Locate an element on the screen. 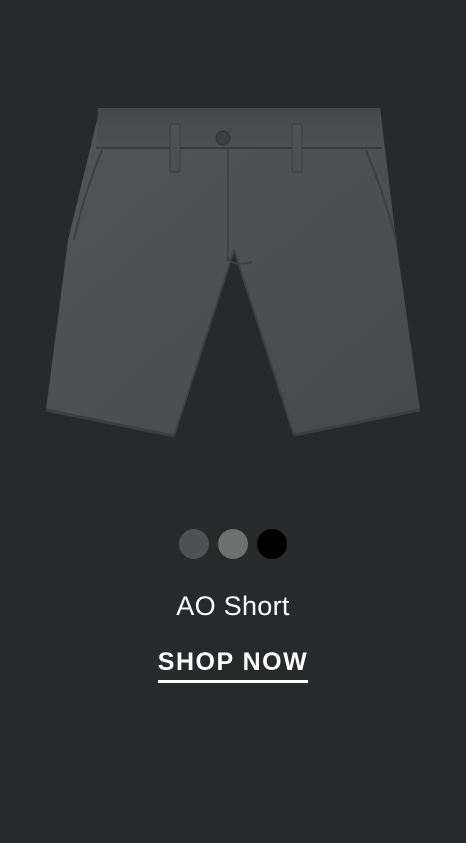  shop-now-link: SHOP NOW is located at coordinates (233, 665).